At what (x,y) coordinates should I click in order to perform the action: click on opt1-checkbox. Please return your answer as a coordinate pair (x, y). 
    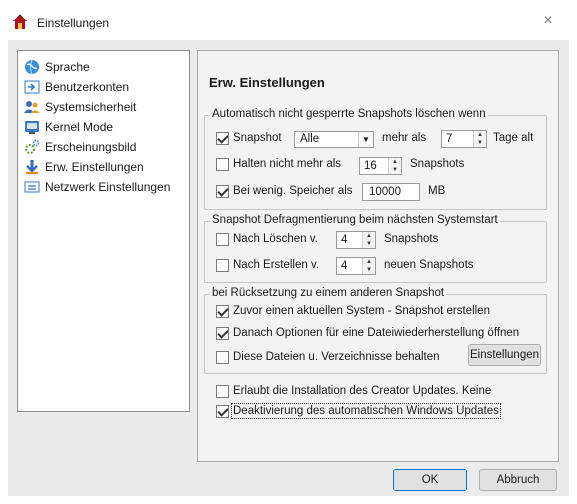
    Looking at the image, I should click on (222, 311).